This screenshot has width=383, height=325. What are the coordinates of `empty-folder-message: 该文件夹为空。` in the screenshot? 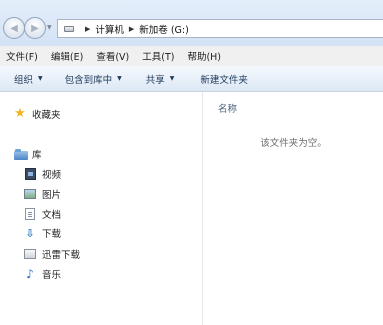 It's located at (293, 143).